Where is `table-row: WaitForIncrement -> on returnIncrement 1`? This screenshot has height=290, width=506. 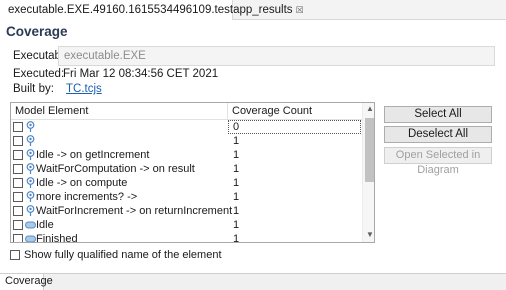
table-row: WaitForIncrement -> on returnIncrement 1 is located at coordinates (186, 211).